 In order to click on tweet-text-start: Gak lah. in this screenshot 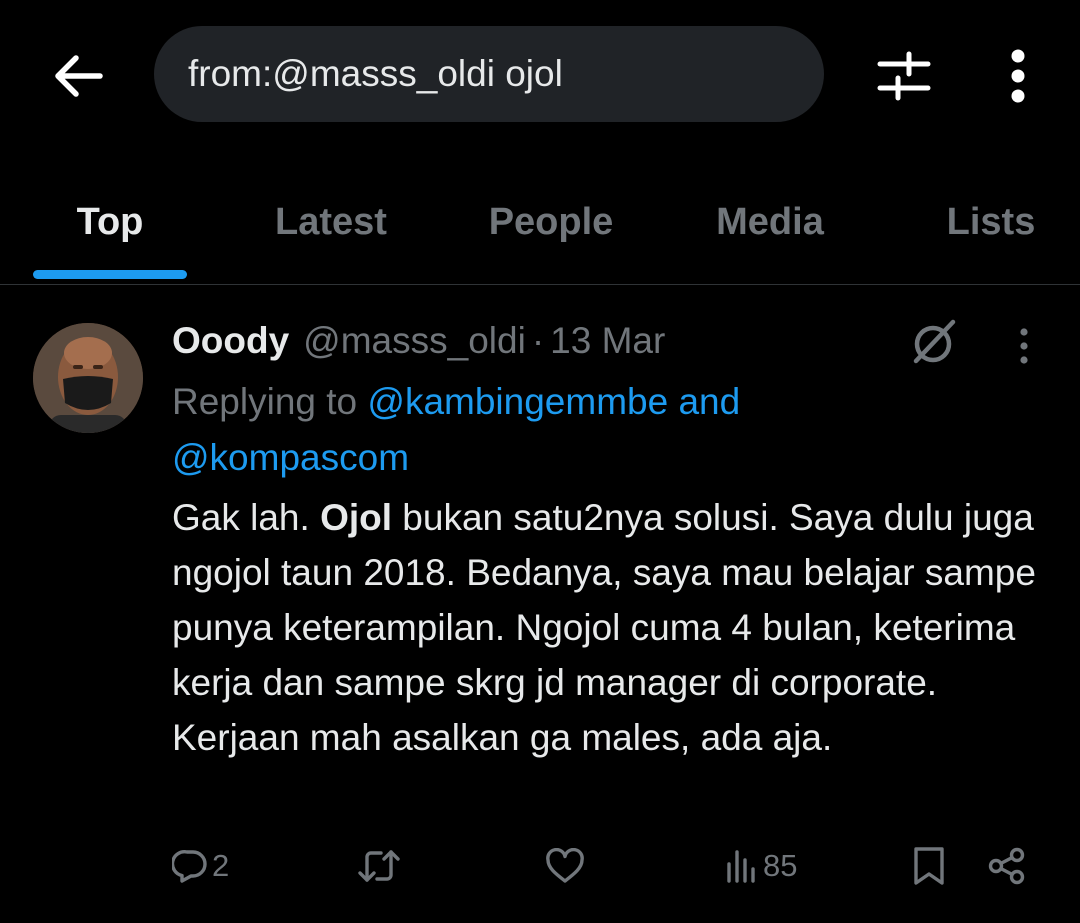, I will do `click(246, 517)`.